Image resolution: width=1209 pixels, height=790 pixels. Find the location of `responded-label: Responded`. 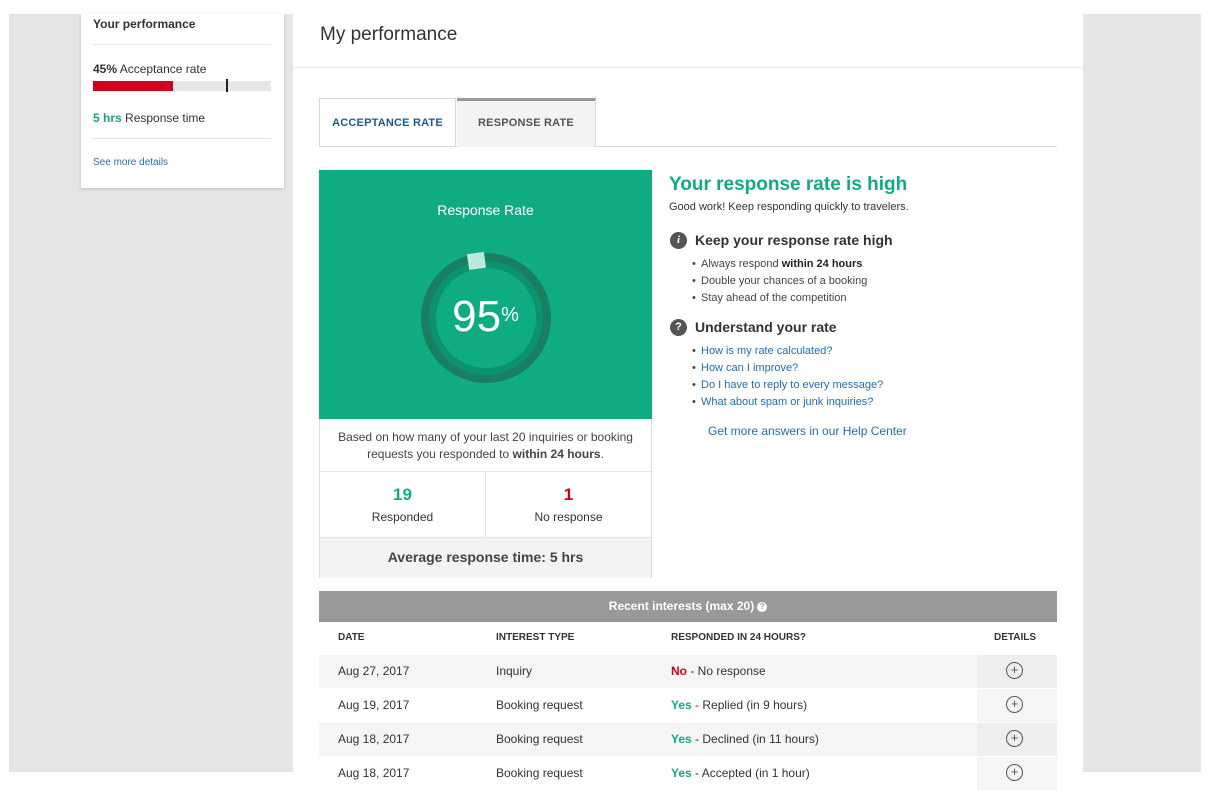

responded-label: Responded is located at coordinates (402, 517).